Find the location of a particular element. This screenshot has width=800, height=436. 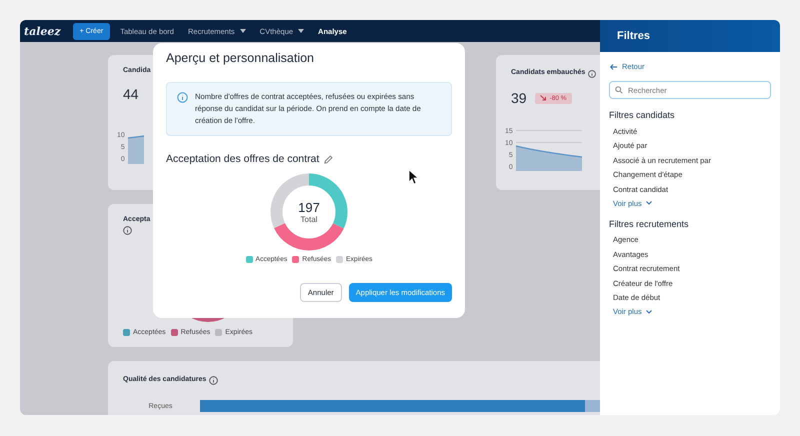

pencil-icon is located at coordinates (329, 159).